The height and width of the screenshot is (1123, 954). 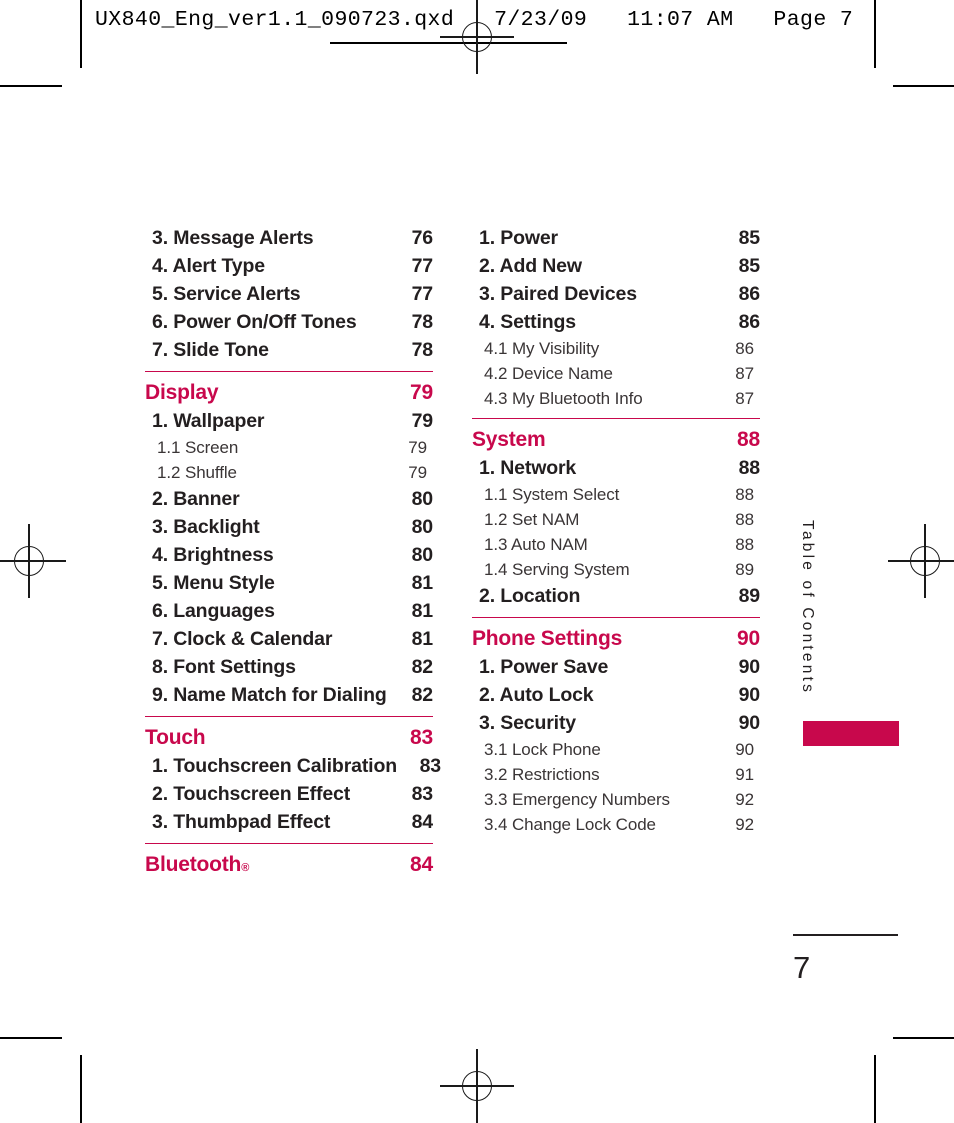 I want to click on toc-entry: 2. Add New 85, so click(x=616, y=266).